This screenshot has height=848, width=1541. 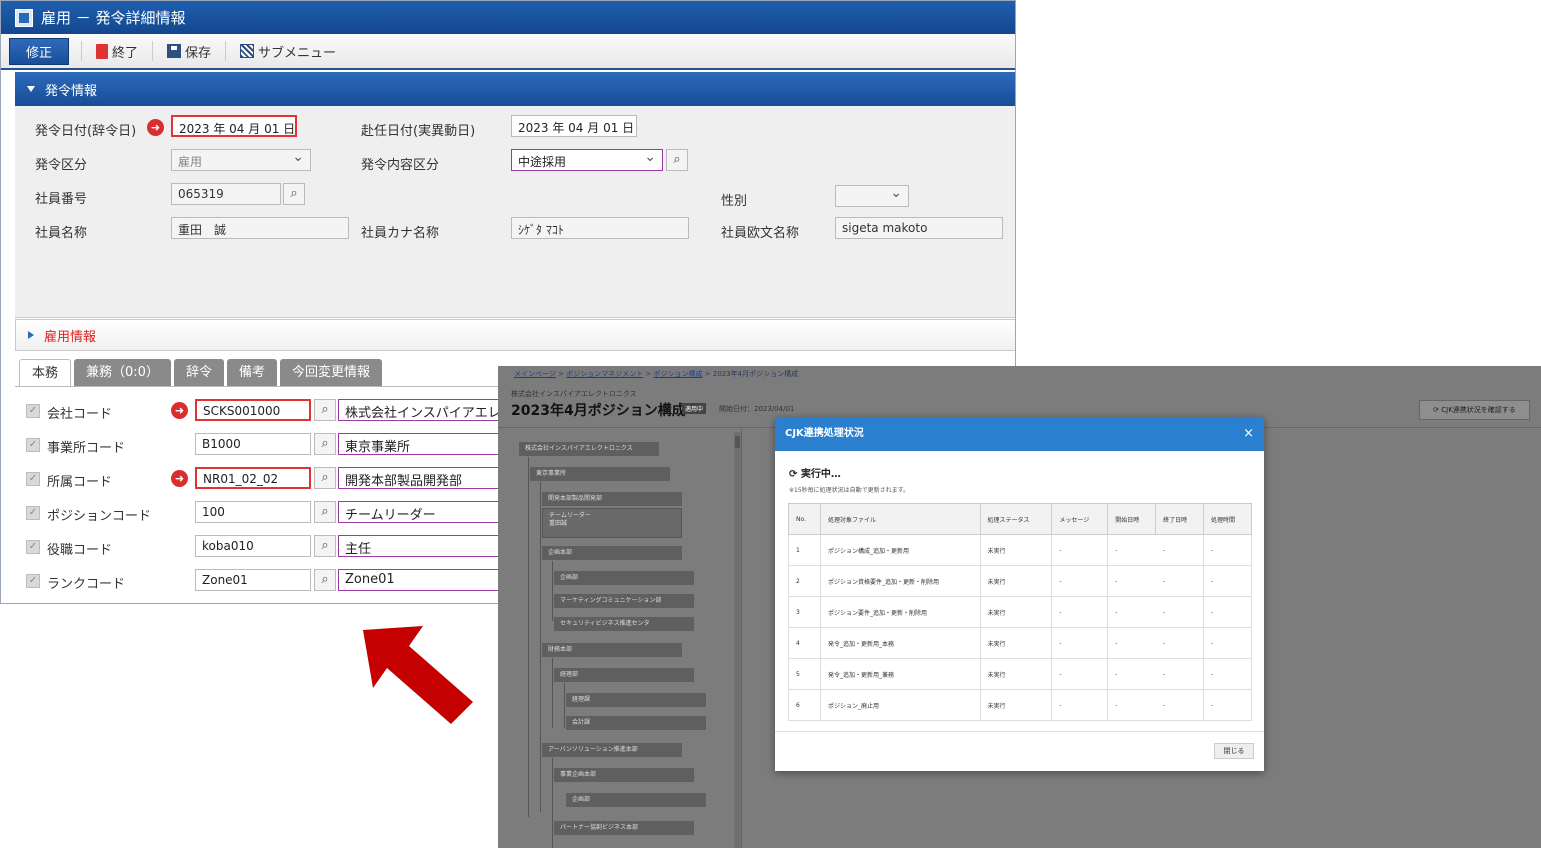 What do you see at coordinates (624, 624) in the screenshot?
I see `tree-node: セキュリティビジネス推進センタ` at bounding box center [624, 624].